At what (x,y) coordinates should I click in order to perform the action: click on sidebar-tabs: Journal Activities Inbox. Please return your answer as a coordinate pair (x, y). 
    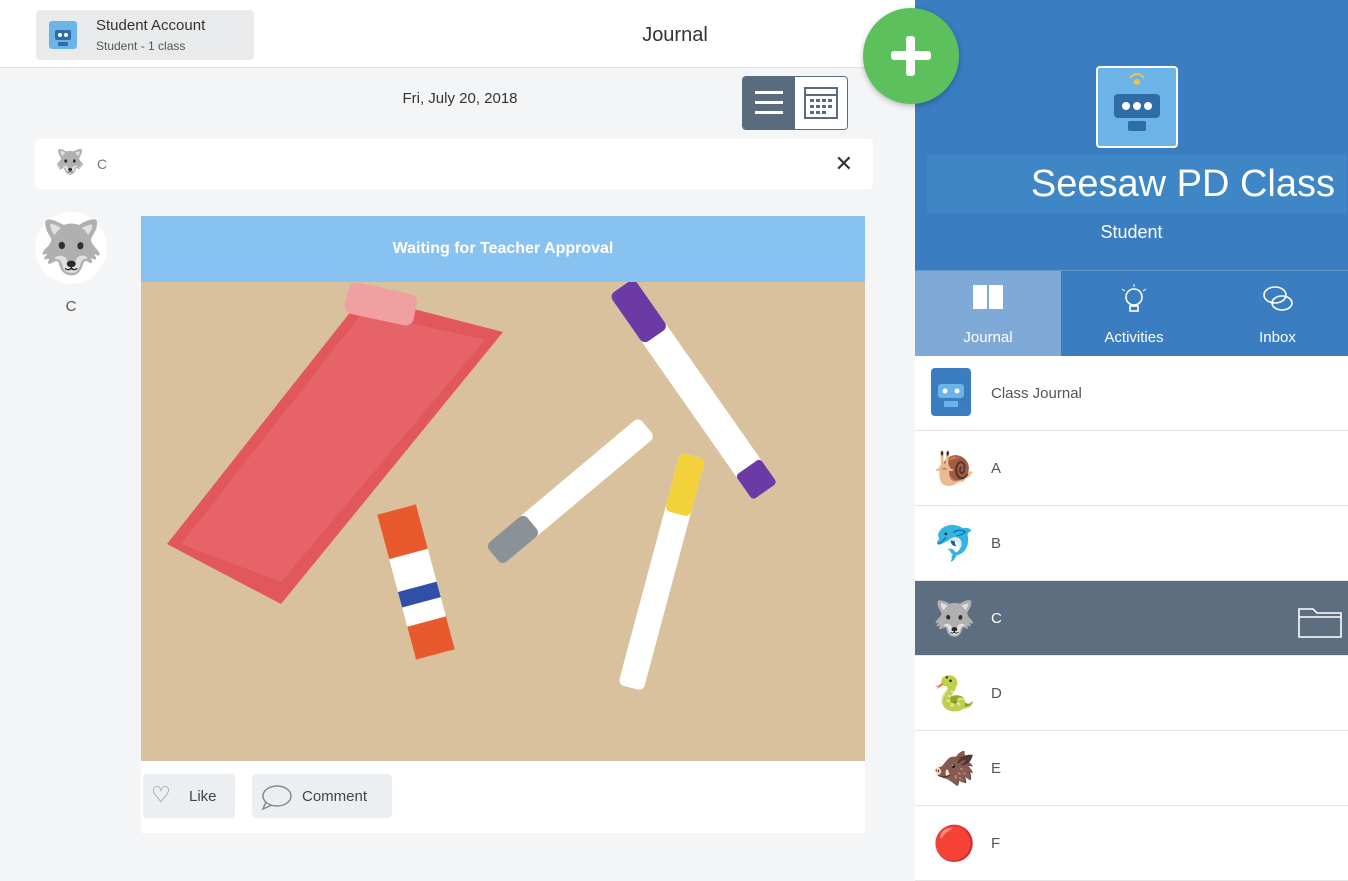
    Looking at the image, I should click on (1131, 313).